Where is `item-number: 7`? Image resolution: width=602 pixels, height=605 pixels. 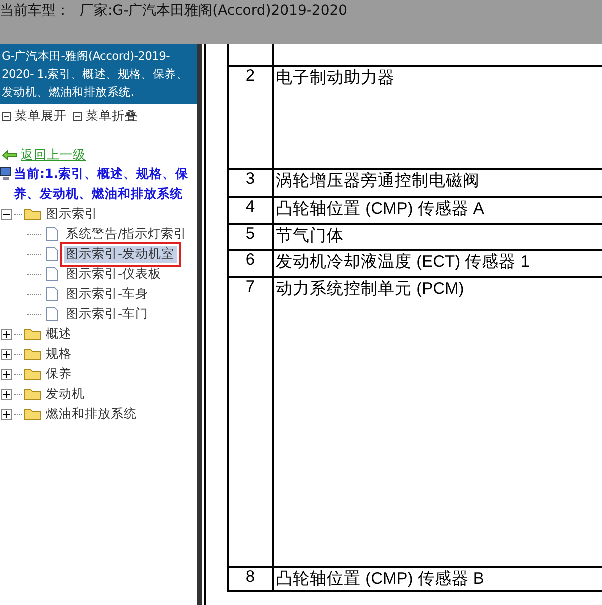
item-number: 7 is located at coordinates (250, 422).